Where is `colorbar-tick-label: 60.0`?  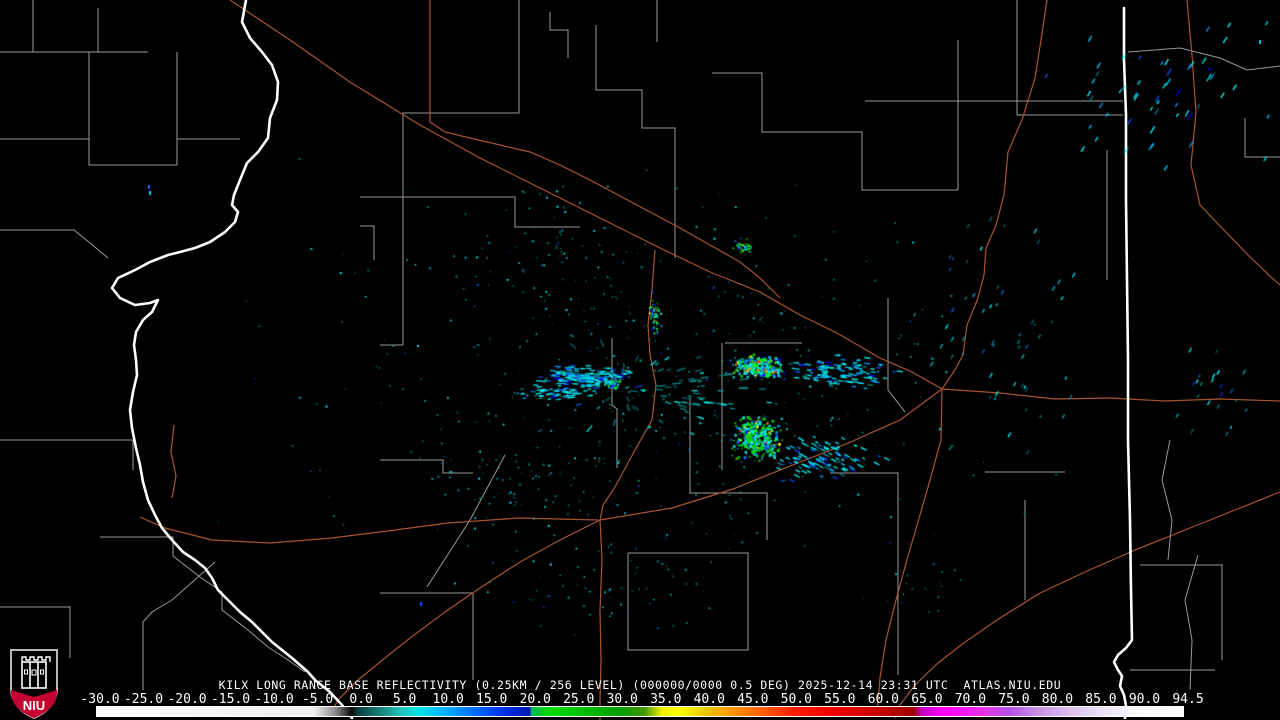
colorbar-tick-label: 60.0 is located at coordinates (883, 699).